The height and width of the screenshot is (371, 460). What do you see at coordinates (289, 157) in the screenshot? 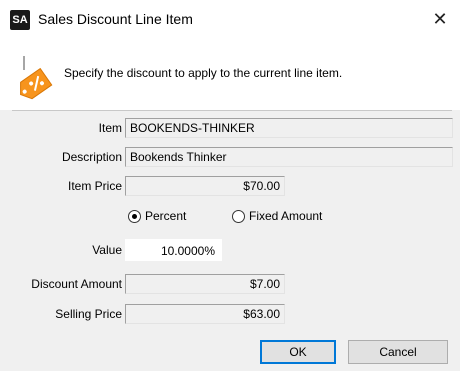
I see `description-field: Bookends Thinker` at bounding box center [289, 157].